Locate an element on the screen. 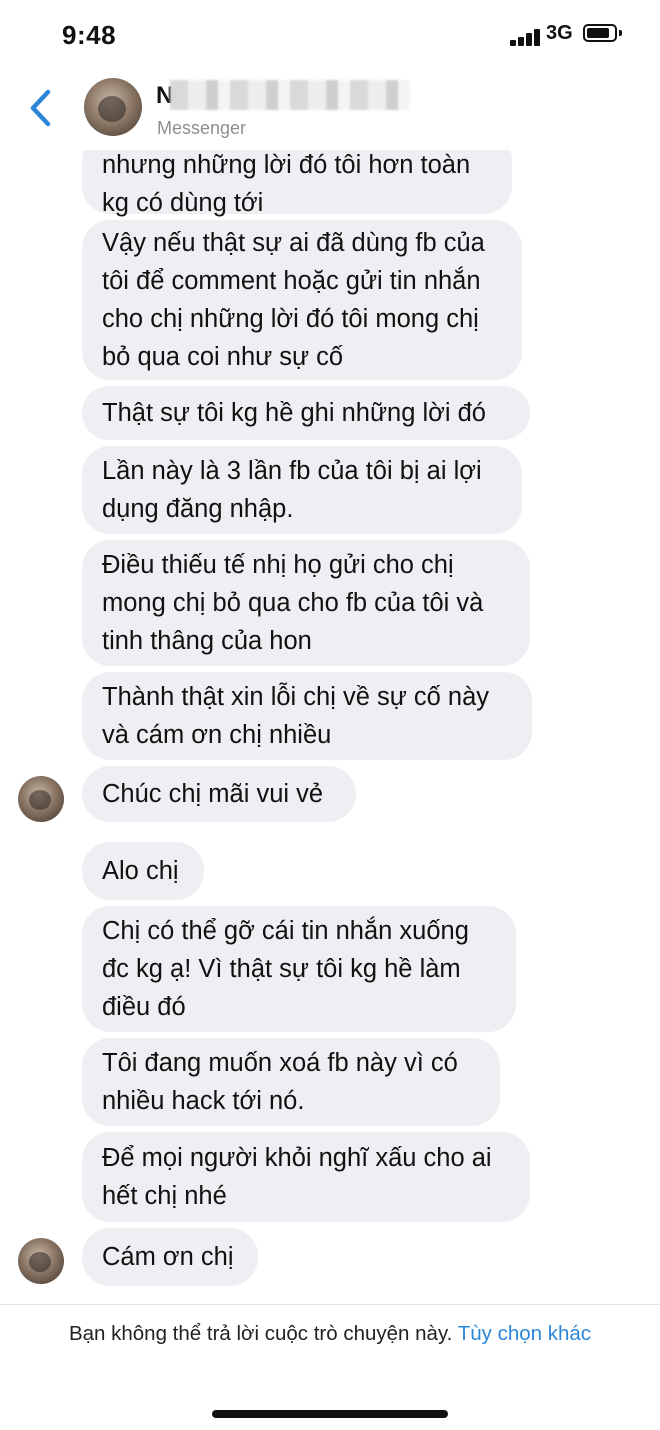  message-line: Vậy nếu thật sự ai đã dùng fb của is located at coordinates (293, 243).